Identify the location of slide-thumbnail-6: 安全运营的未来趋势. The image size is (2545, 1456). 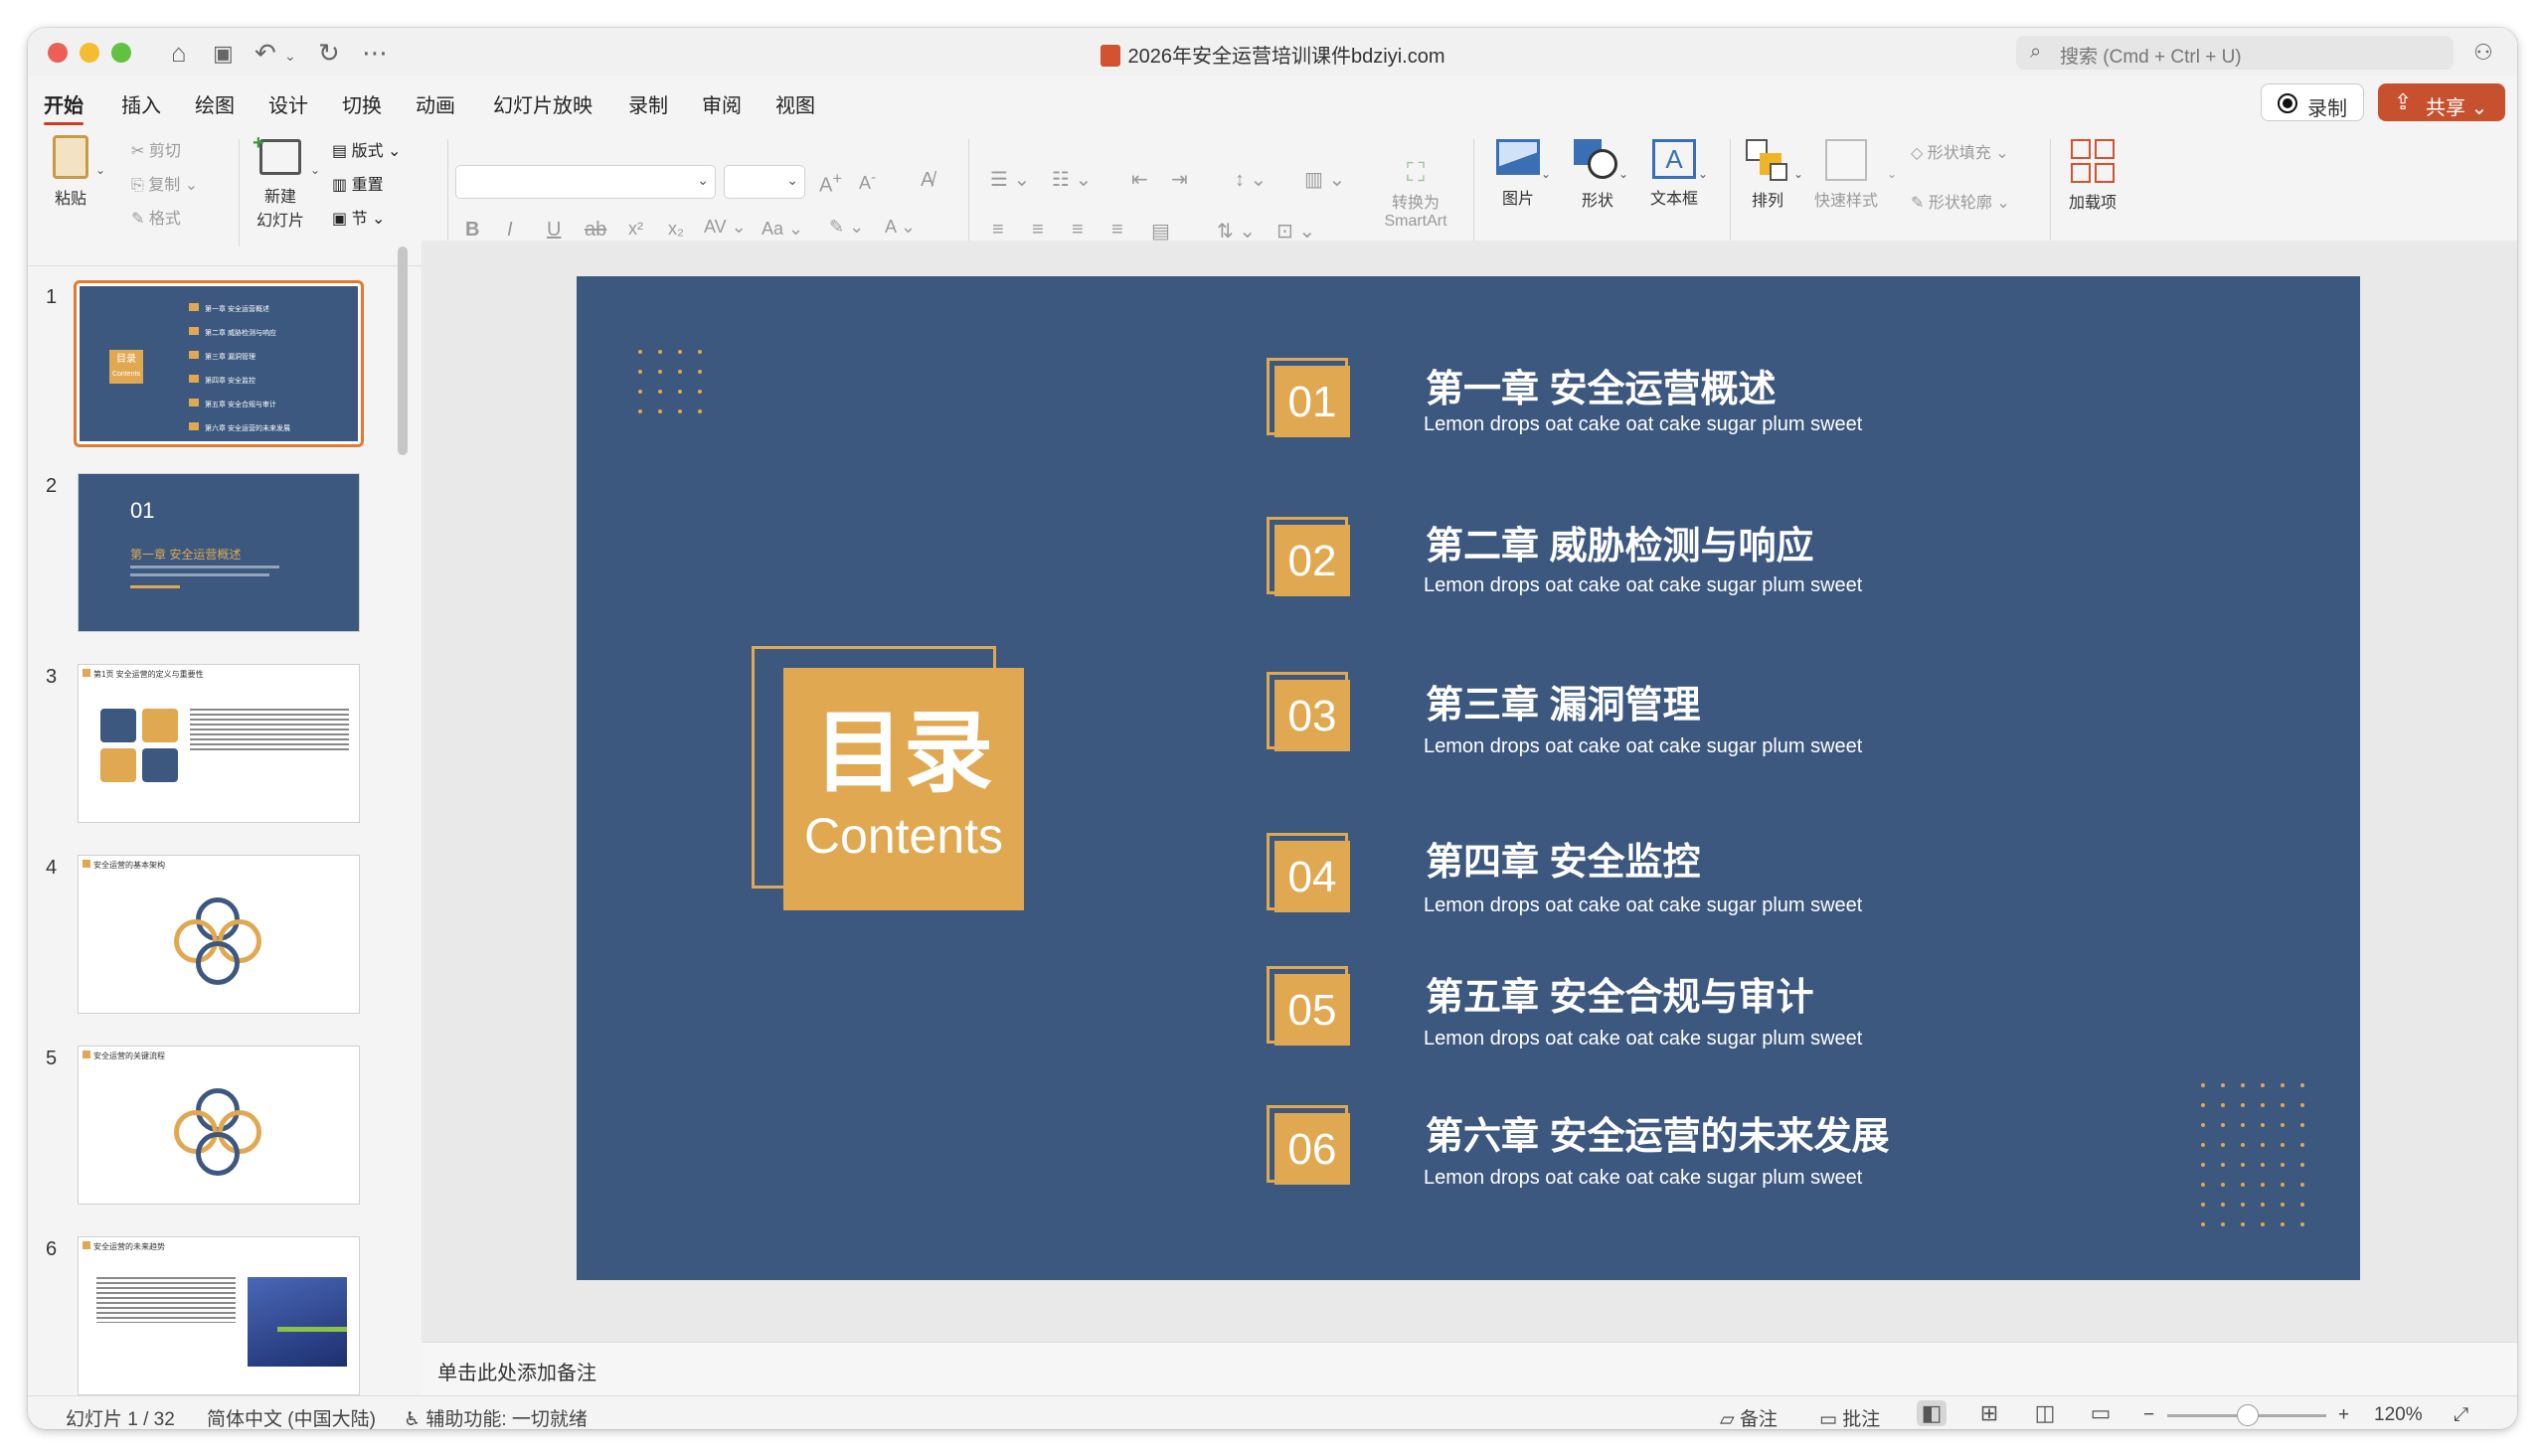
(219, 1315).